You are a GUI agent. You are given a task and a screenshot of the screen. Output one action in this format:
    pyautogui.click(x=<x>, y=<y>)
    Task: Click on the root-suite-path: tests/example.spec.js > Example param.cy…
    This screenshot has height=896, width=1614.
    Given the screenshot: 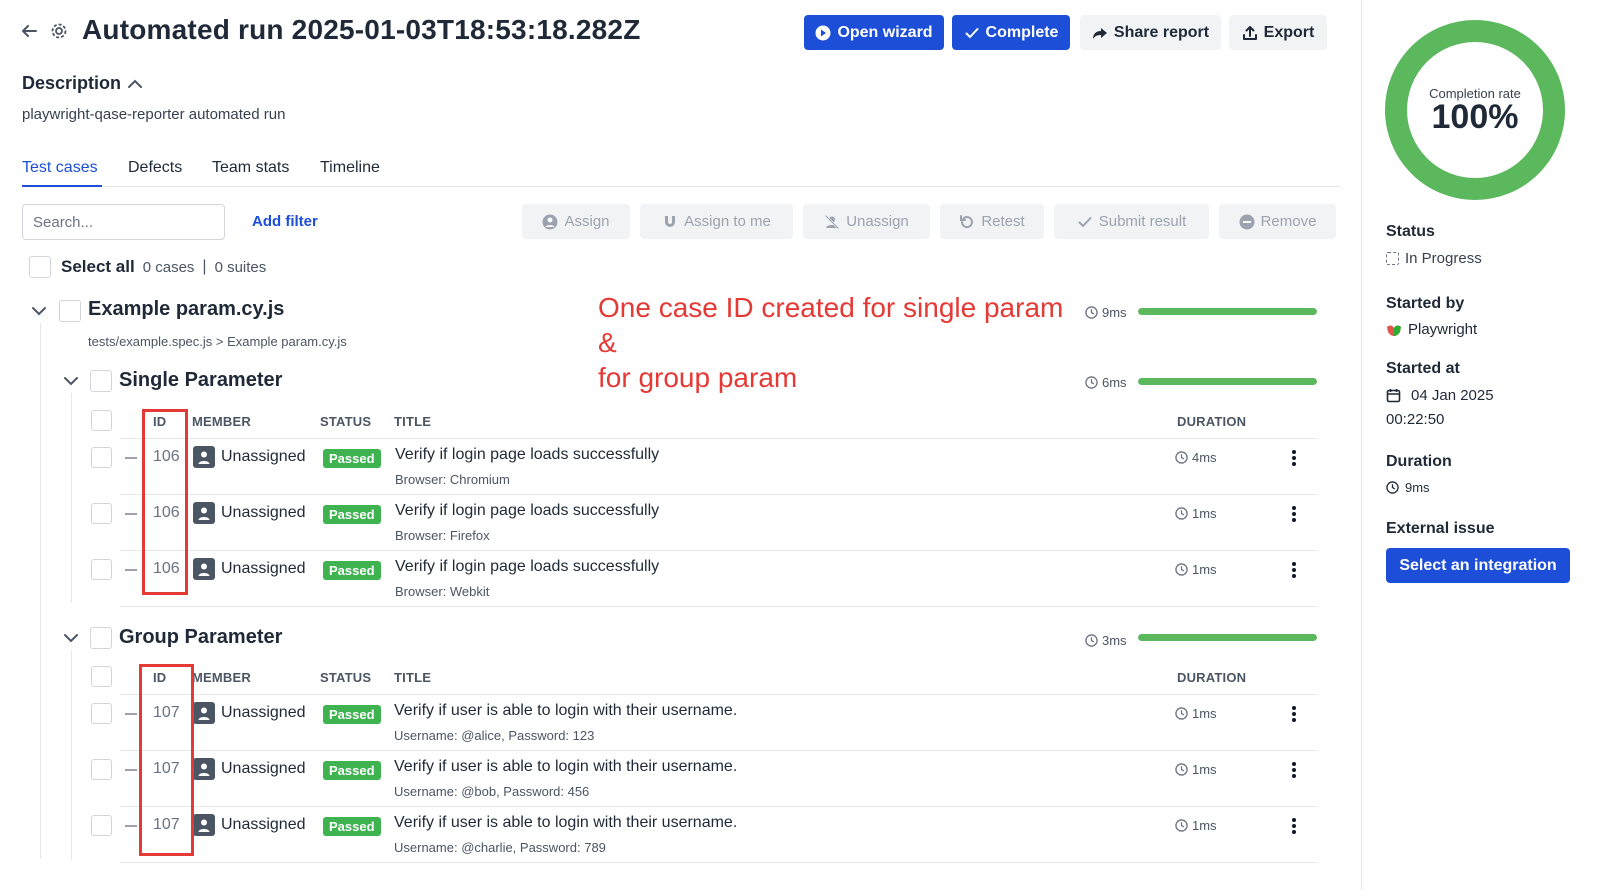 What is the action you would take?
    pyautogui.click(x=217, y=341)
    